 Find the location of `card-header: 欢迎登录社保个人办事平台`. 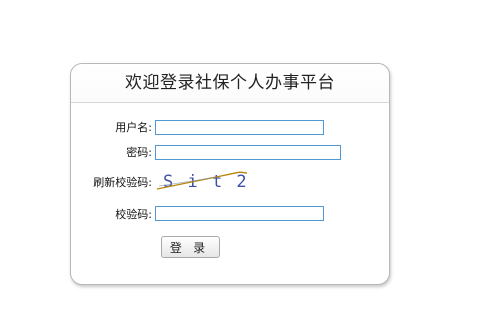

card-header: 欢迎登录社保个人办事平台 is located at coordinates (230, 83).